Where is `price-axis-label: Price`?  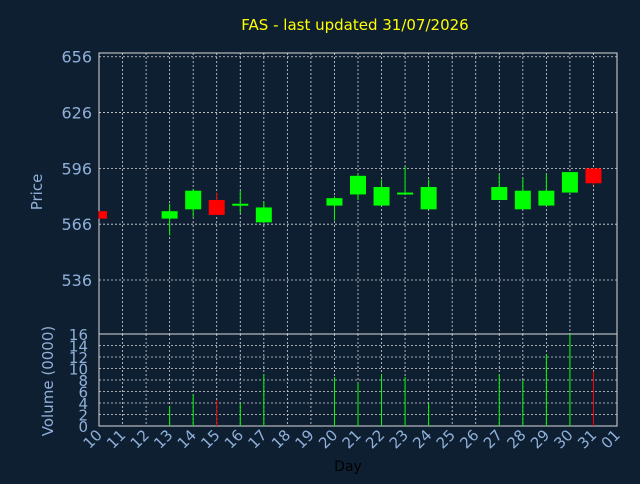 price-axis-label: Price is located at coordinates (37, 192).